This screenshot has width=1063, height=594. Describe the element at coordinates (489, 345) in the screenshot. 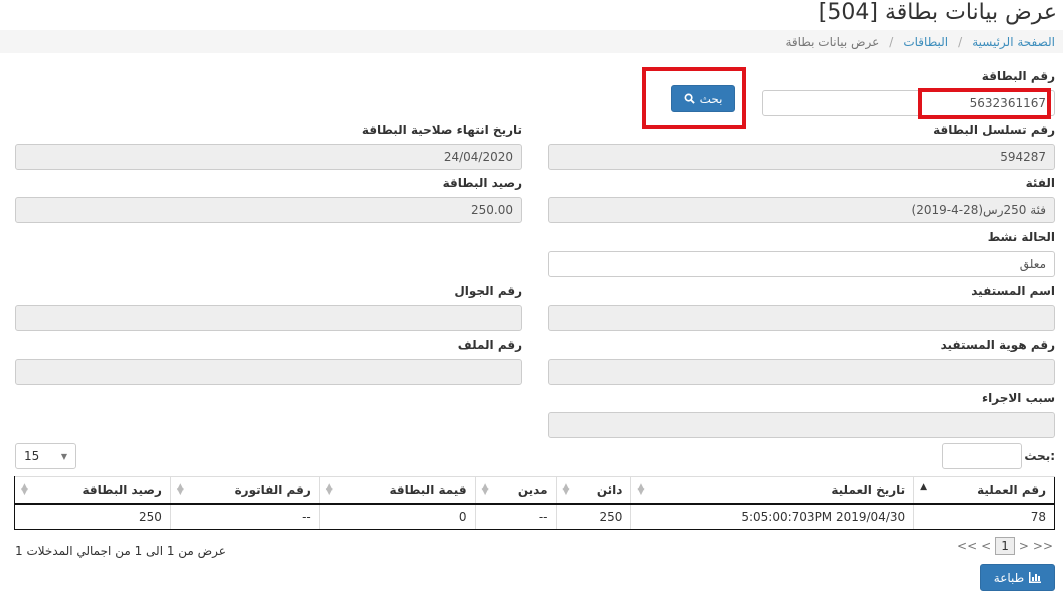

I see `file-label: رقم الملف` at that location.